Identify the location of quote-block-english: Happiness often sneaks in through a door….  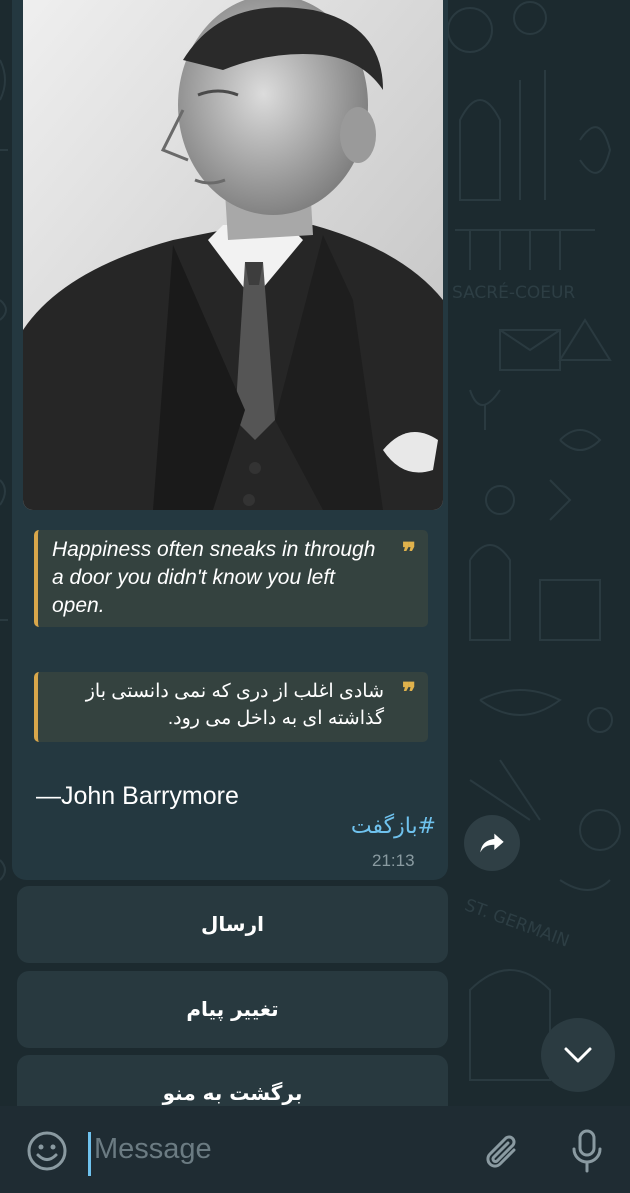
(231, 578).